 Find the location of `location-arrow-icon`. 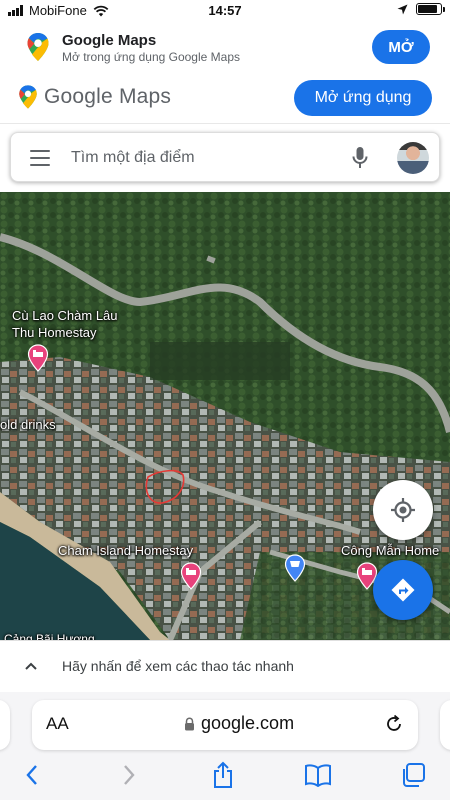

location-arrow-icon is located at coordinates (402, 9).